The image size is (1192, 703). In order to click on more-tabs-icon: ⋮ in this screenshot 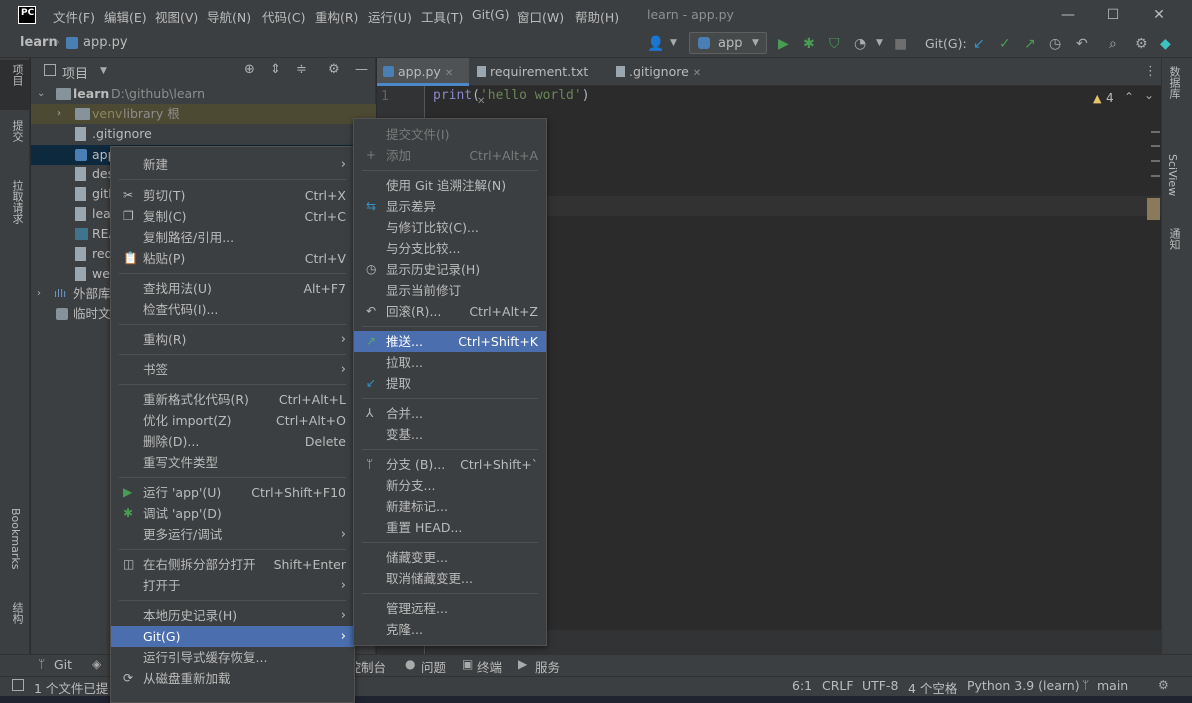, I will do `click(1150, 71)`.